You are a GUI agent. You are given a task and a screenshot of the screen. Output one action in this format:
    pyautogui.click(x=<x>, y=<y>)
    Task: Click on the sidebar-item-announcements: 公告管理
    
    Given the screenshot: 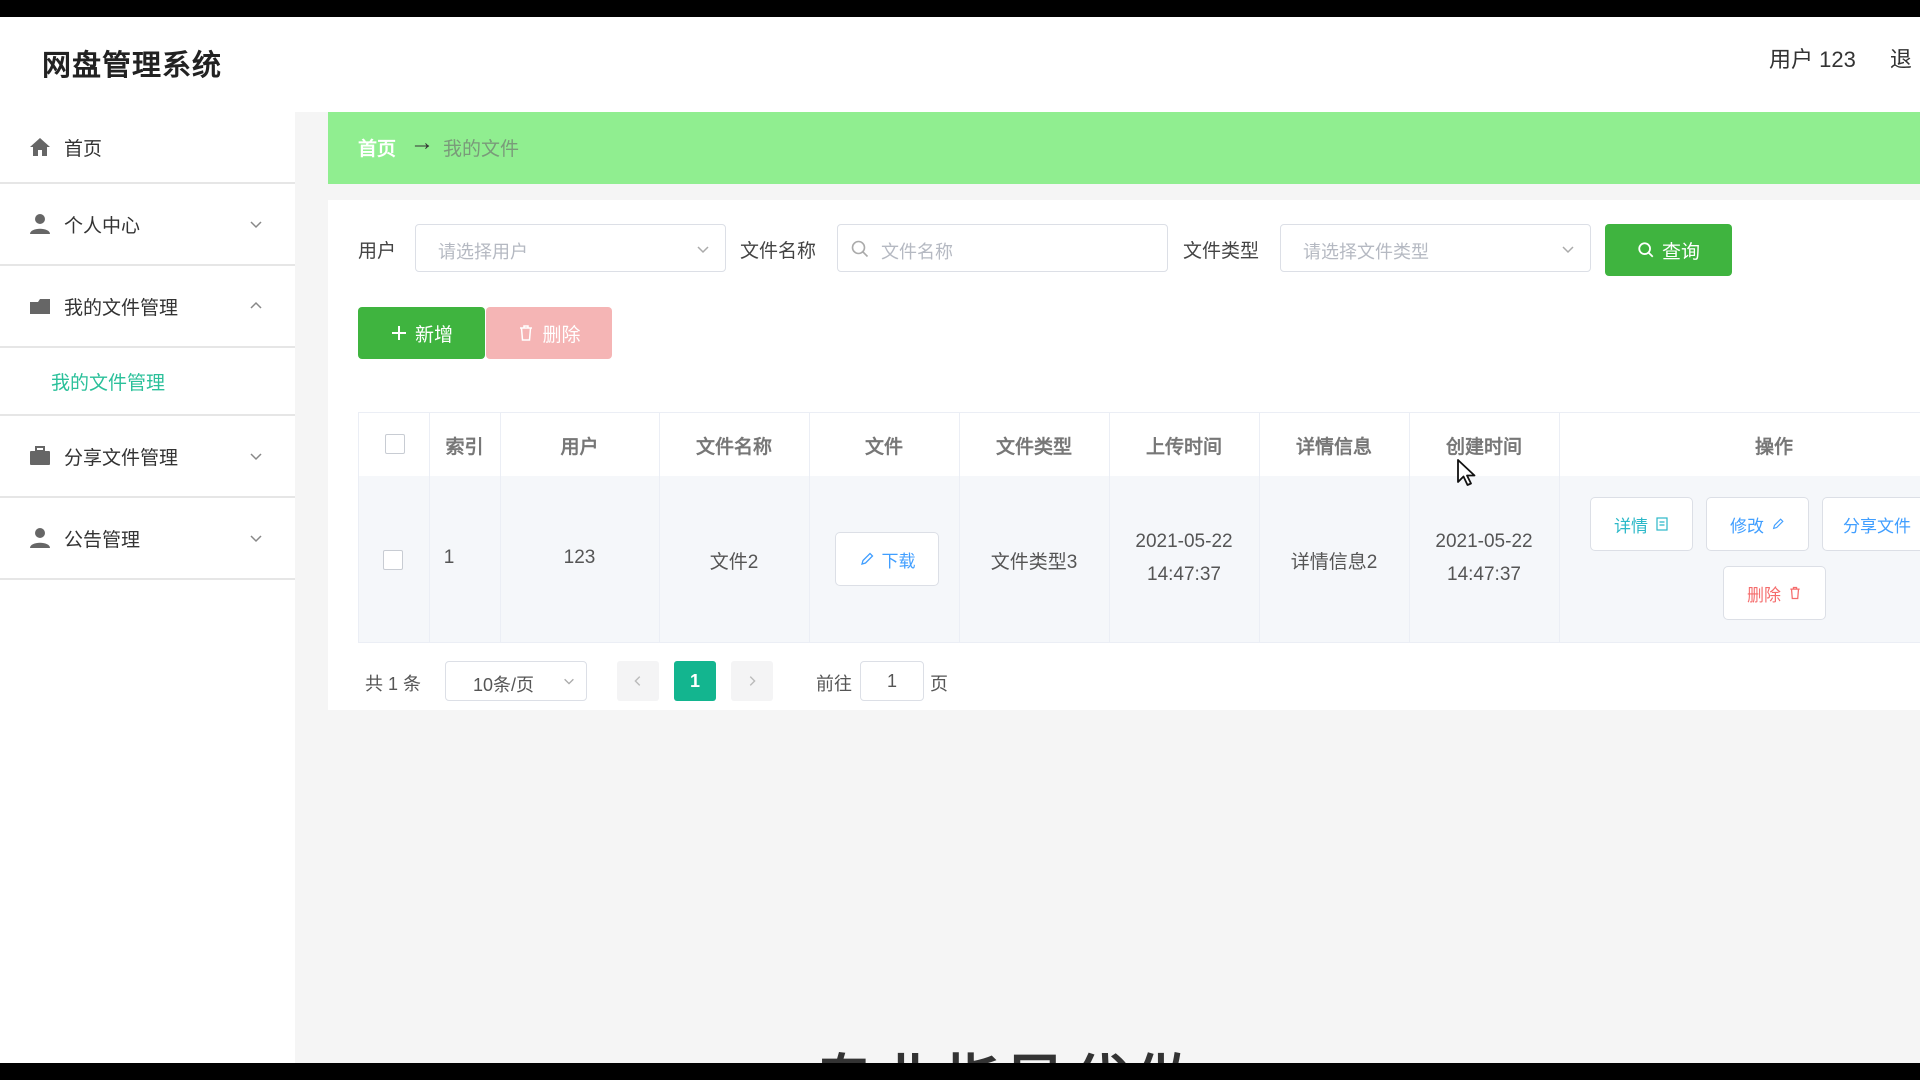 What is the action you would take?
    pyautogui.click(x=147, y=539)
    